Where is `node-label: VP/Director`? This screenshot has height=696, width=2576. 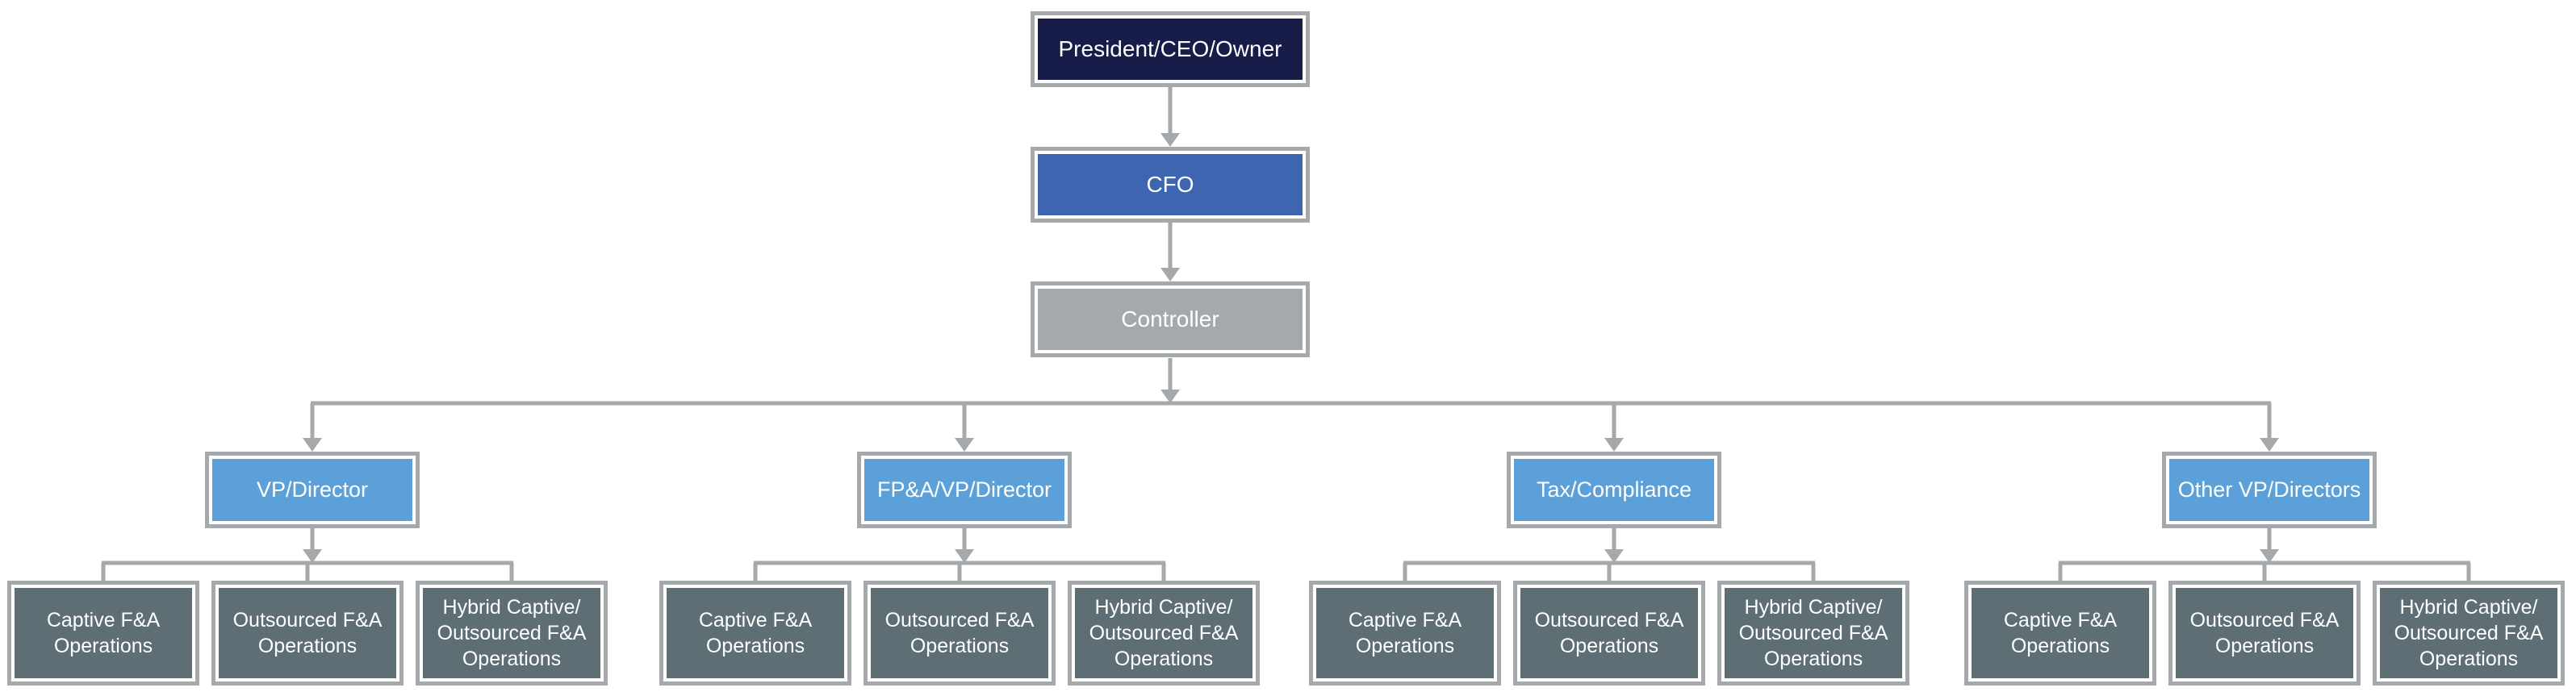
node-label: VP/Director is located at coordinates (312, 490).